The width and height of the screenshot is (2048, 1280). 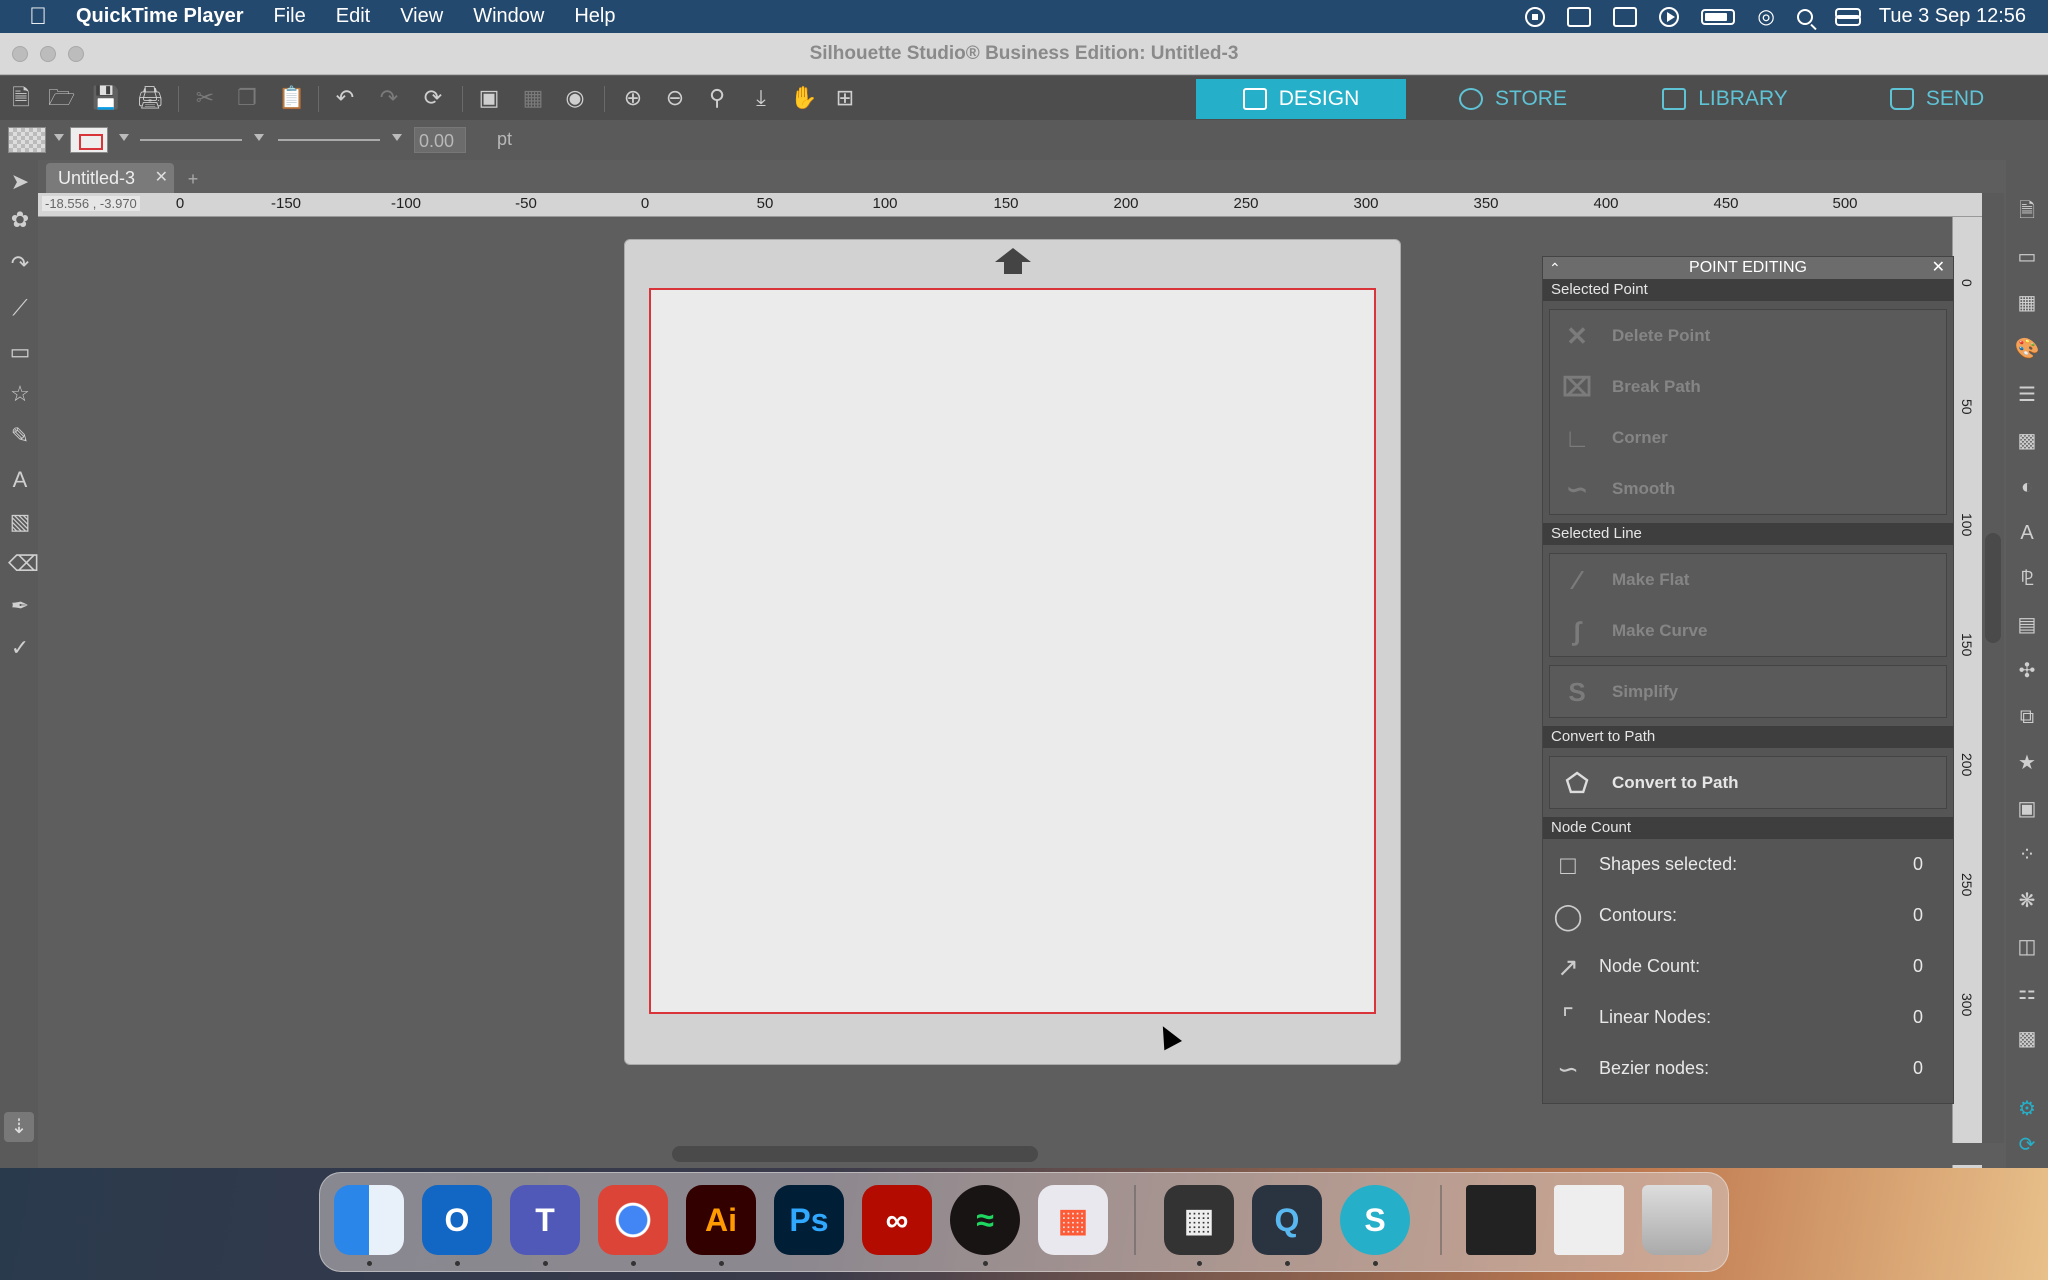 What do you see at coordinates (20, 264) in the screenshot?
I see `point-edit-tool-icon: ↷` at bounding box center [20, 264].